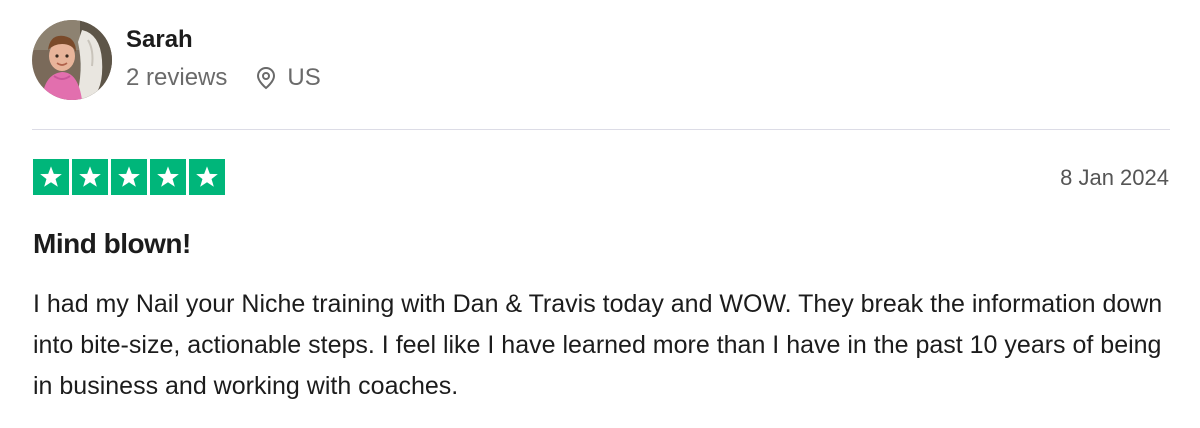 Image resolution: width=1200 pixels, height=428 pixels. I want to click on reviewer-info: Sarah 2 reviews US, so click(223, 59).